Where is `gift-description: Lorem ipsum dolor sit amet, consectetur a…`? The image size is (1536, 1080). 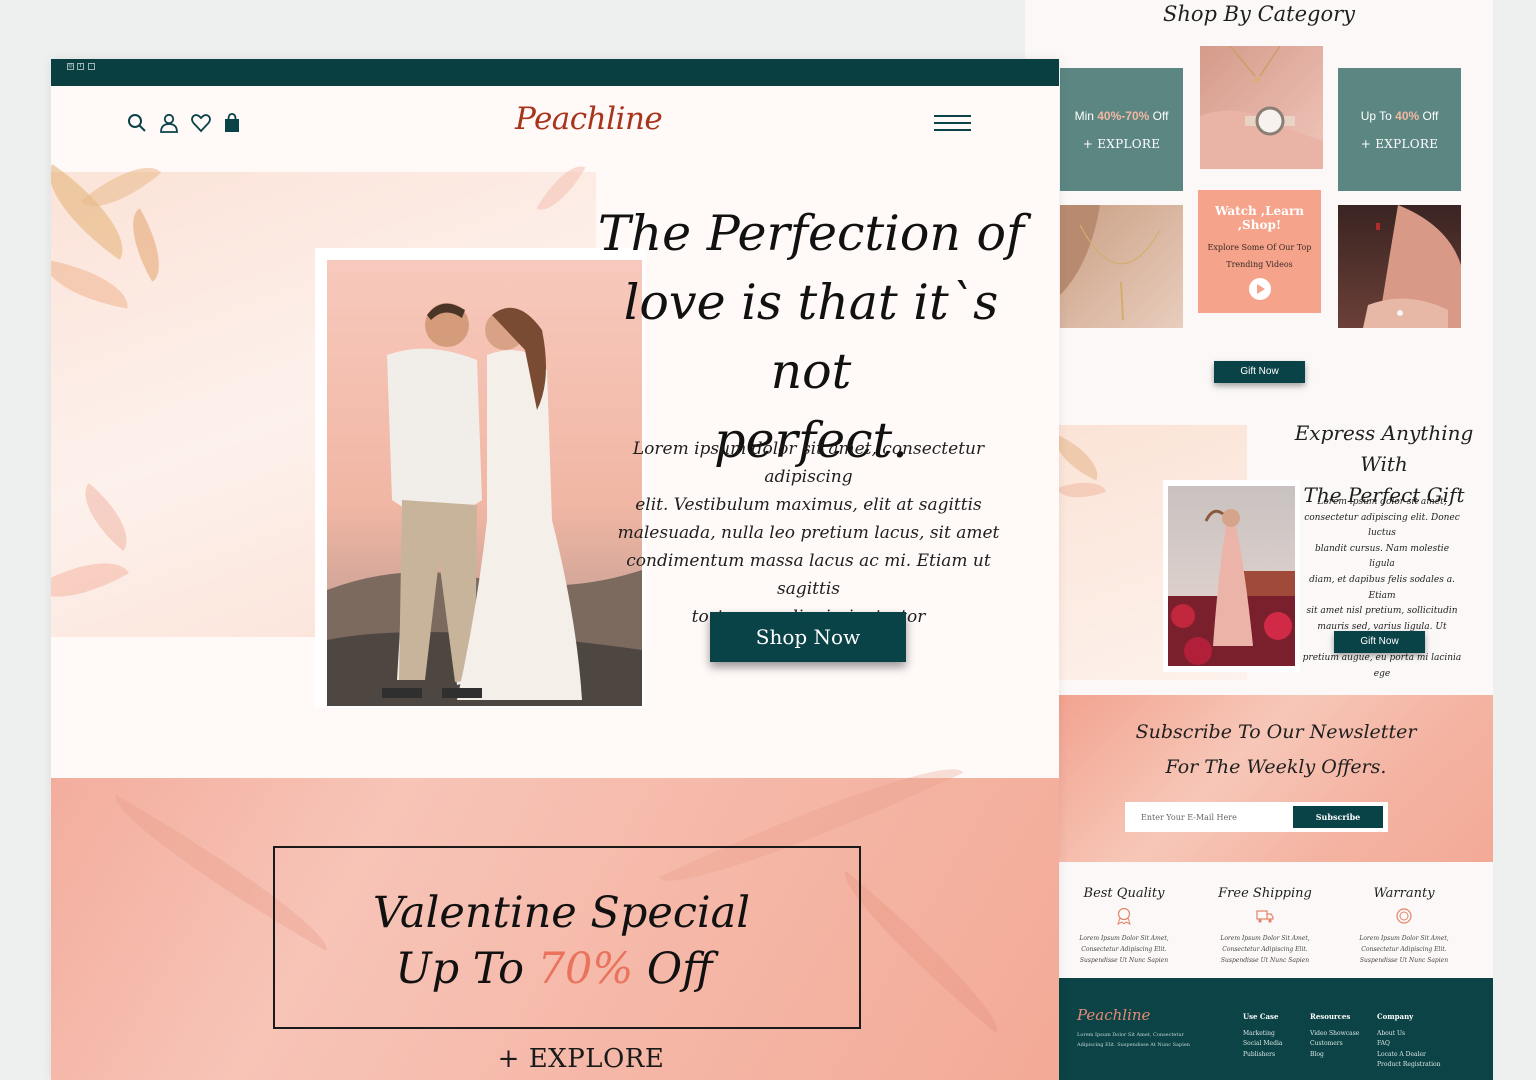
gift-description: Lorem ipsum dolor sit amet, consectetur a… is located at coordinates (1382, 588).